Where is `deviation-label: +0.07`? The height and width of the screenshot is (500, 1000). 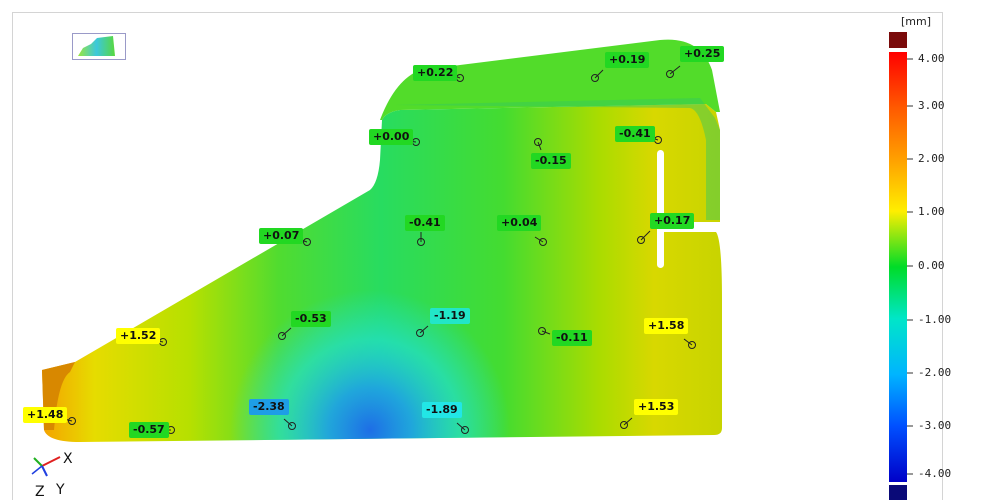 deviation-label: +0.07 is located at coordinates (281, 236).